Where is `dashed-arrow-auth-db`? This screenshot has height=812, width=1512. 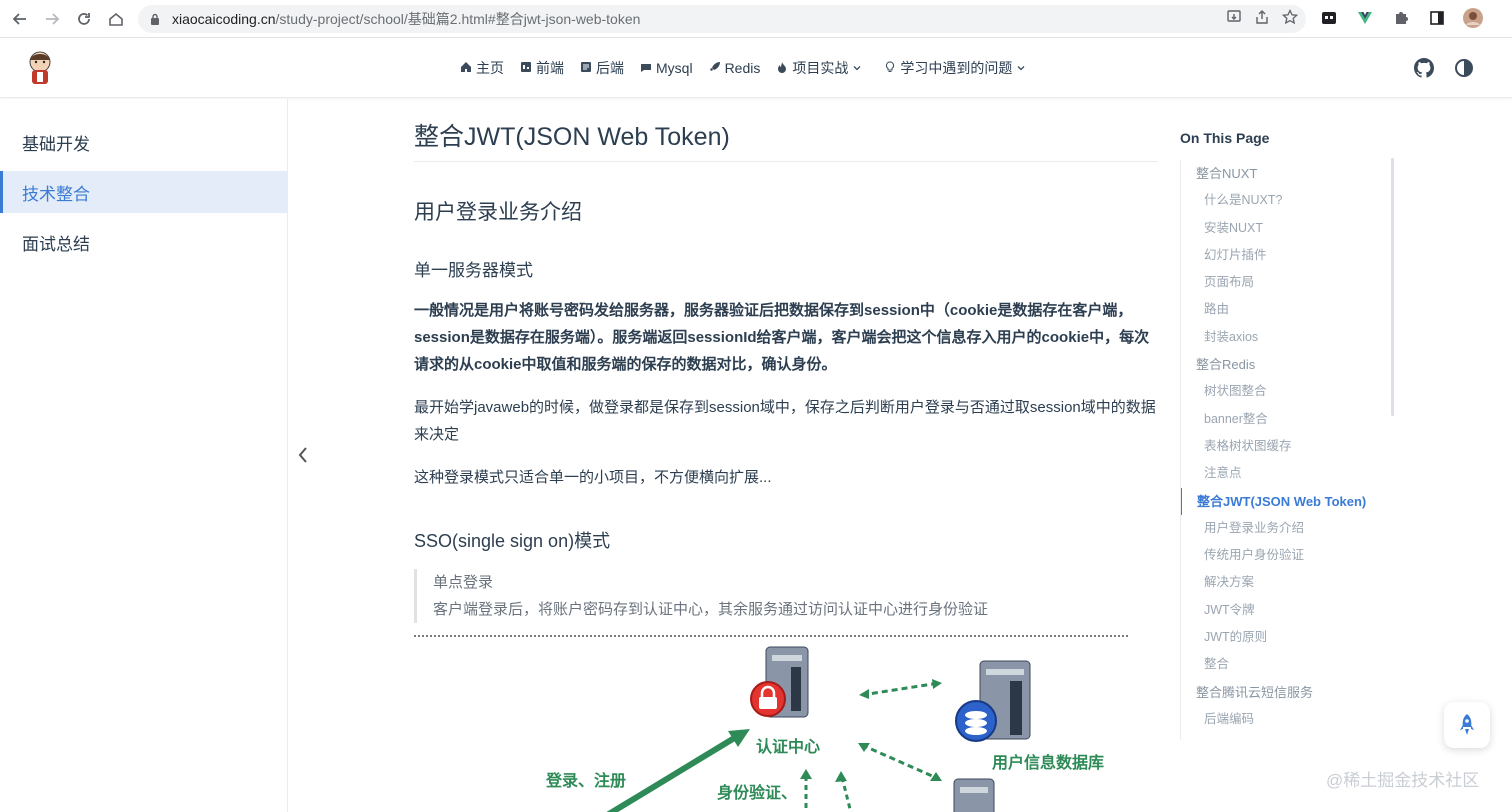 dashed-arrow-auth-db is located at coordinates (900, 689).